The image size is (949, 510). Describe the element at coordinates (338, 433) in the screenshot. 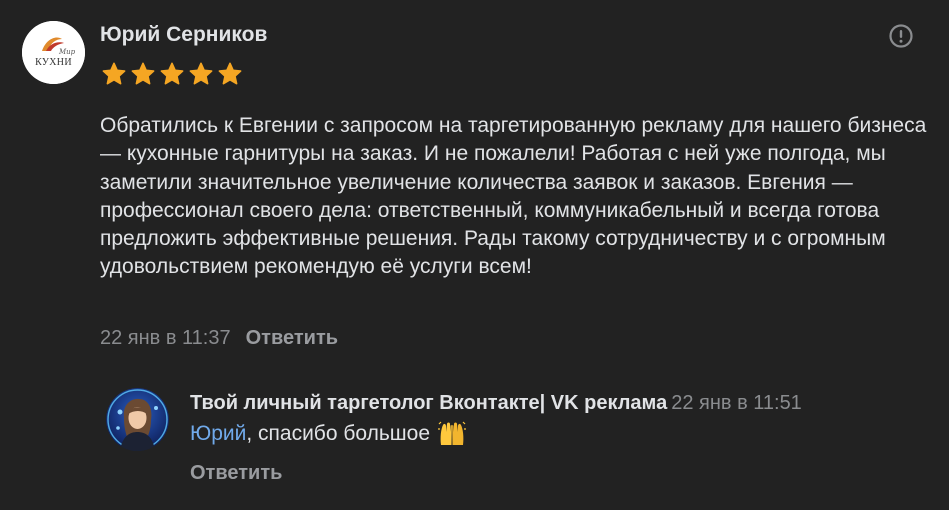

I see `reply-message: , спасибо большое` at that location.